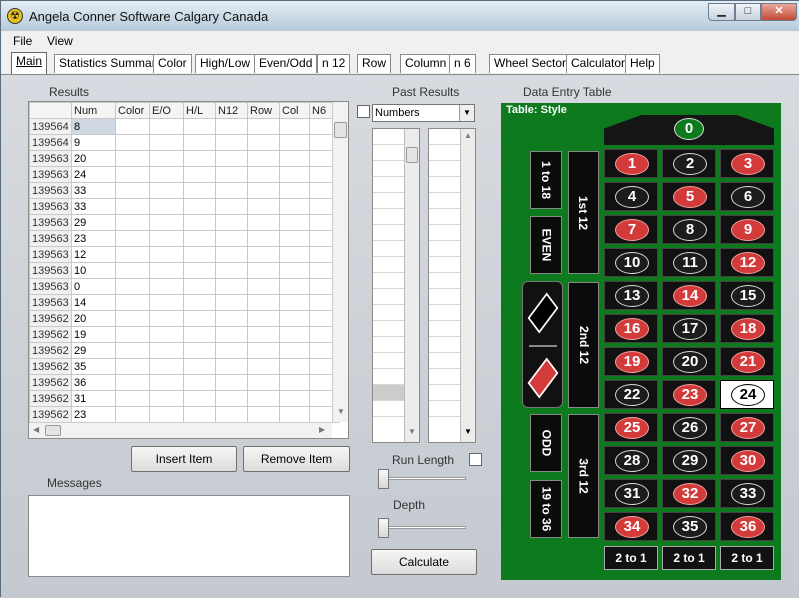 This screenshot has width=799, height=598. What do you see at coordinates (426, 63) in the screenshot?
I see `tab-column: Column` at bounding box center [426, 63].